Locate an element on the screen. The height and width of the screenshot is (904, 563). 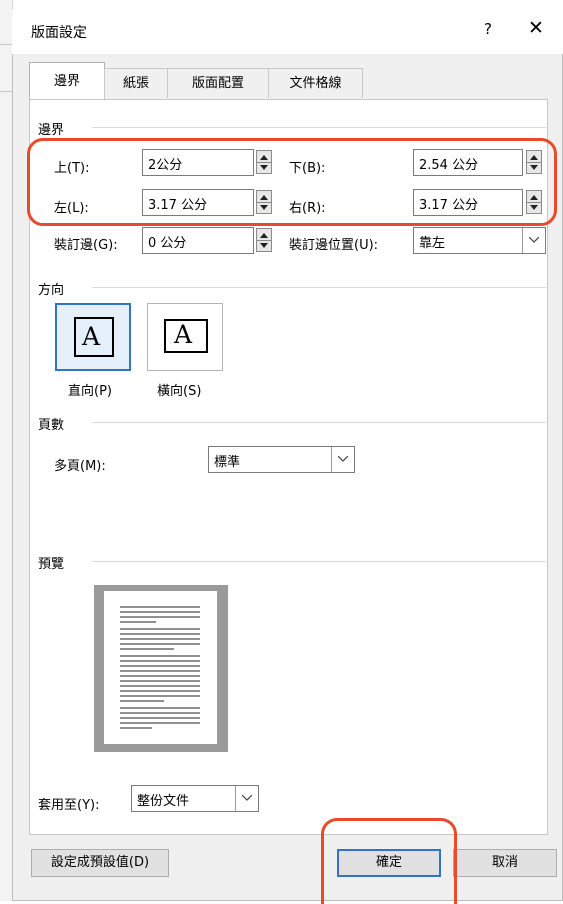
landscape-page-icon: A is located at coordinates (186, 336).